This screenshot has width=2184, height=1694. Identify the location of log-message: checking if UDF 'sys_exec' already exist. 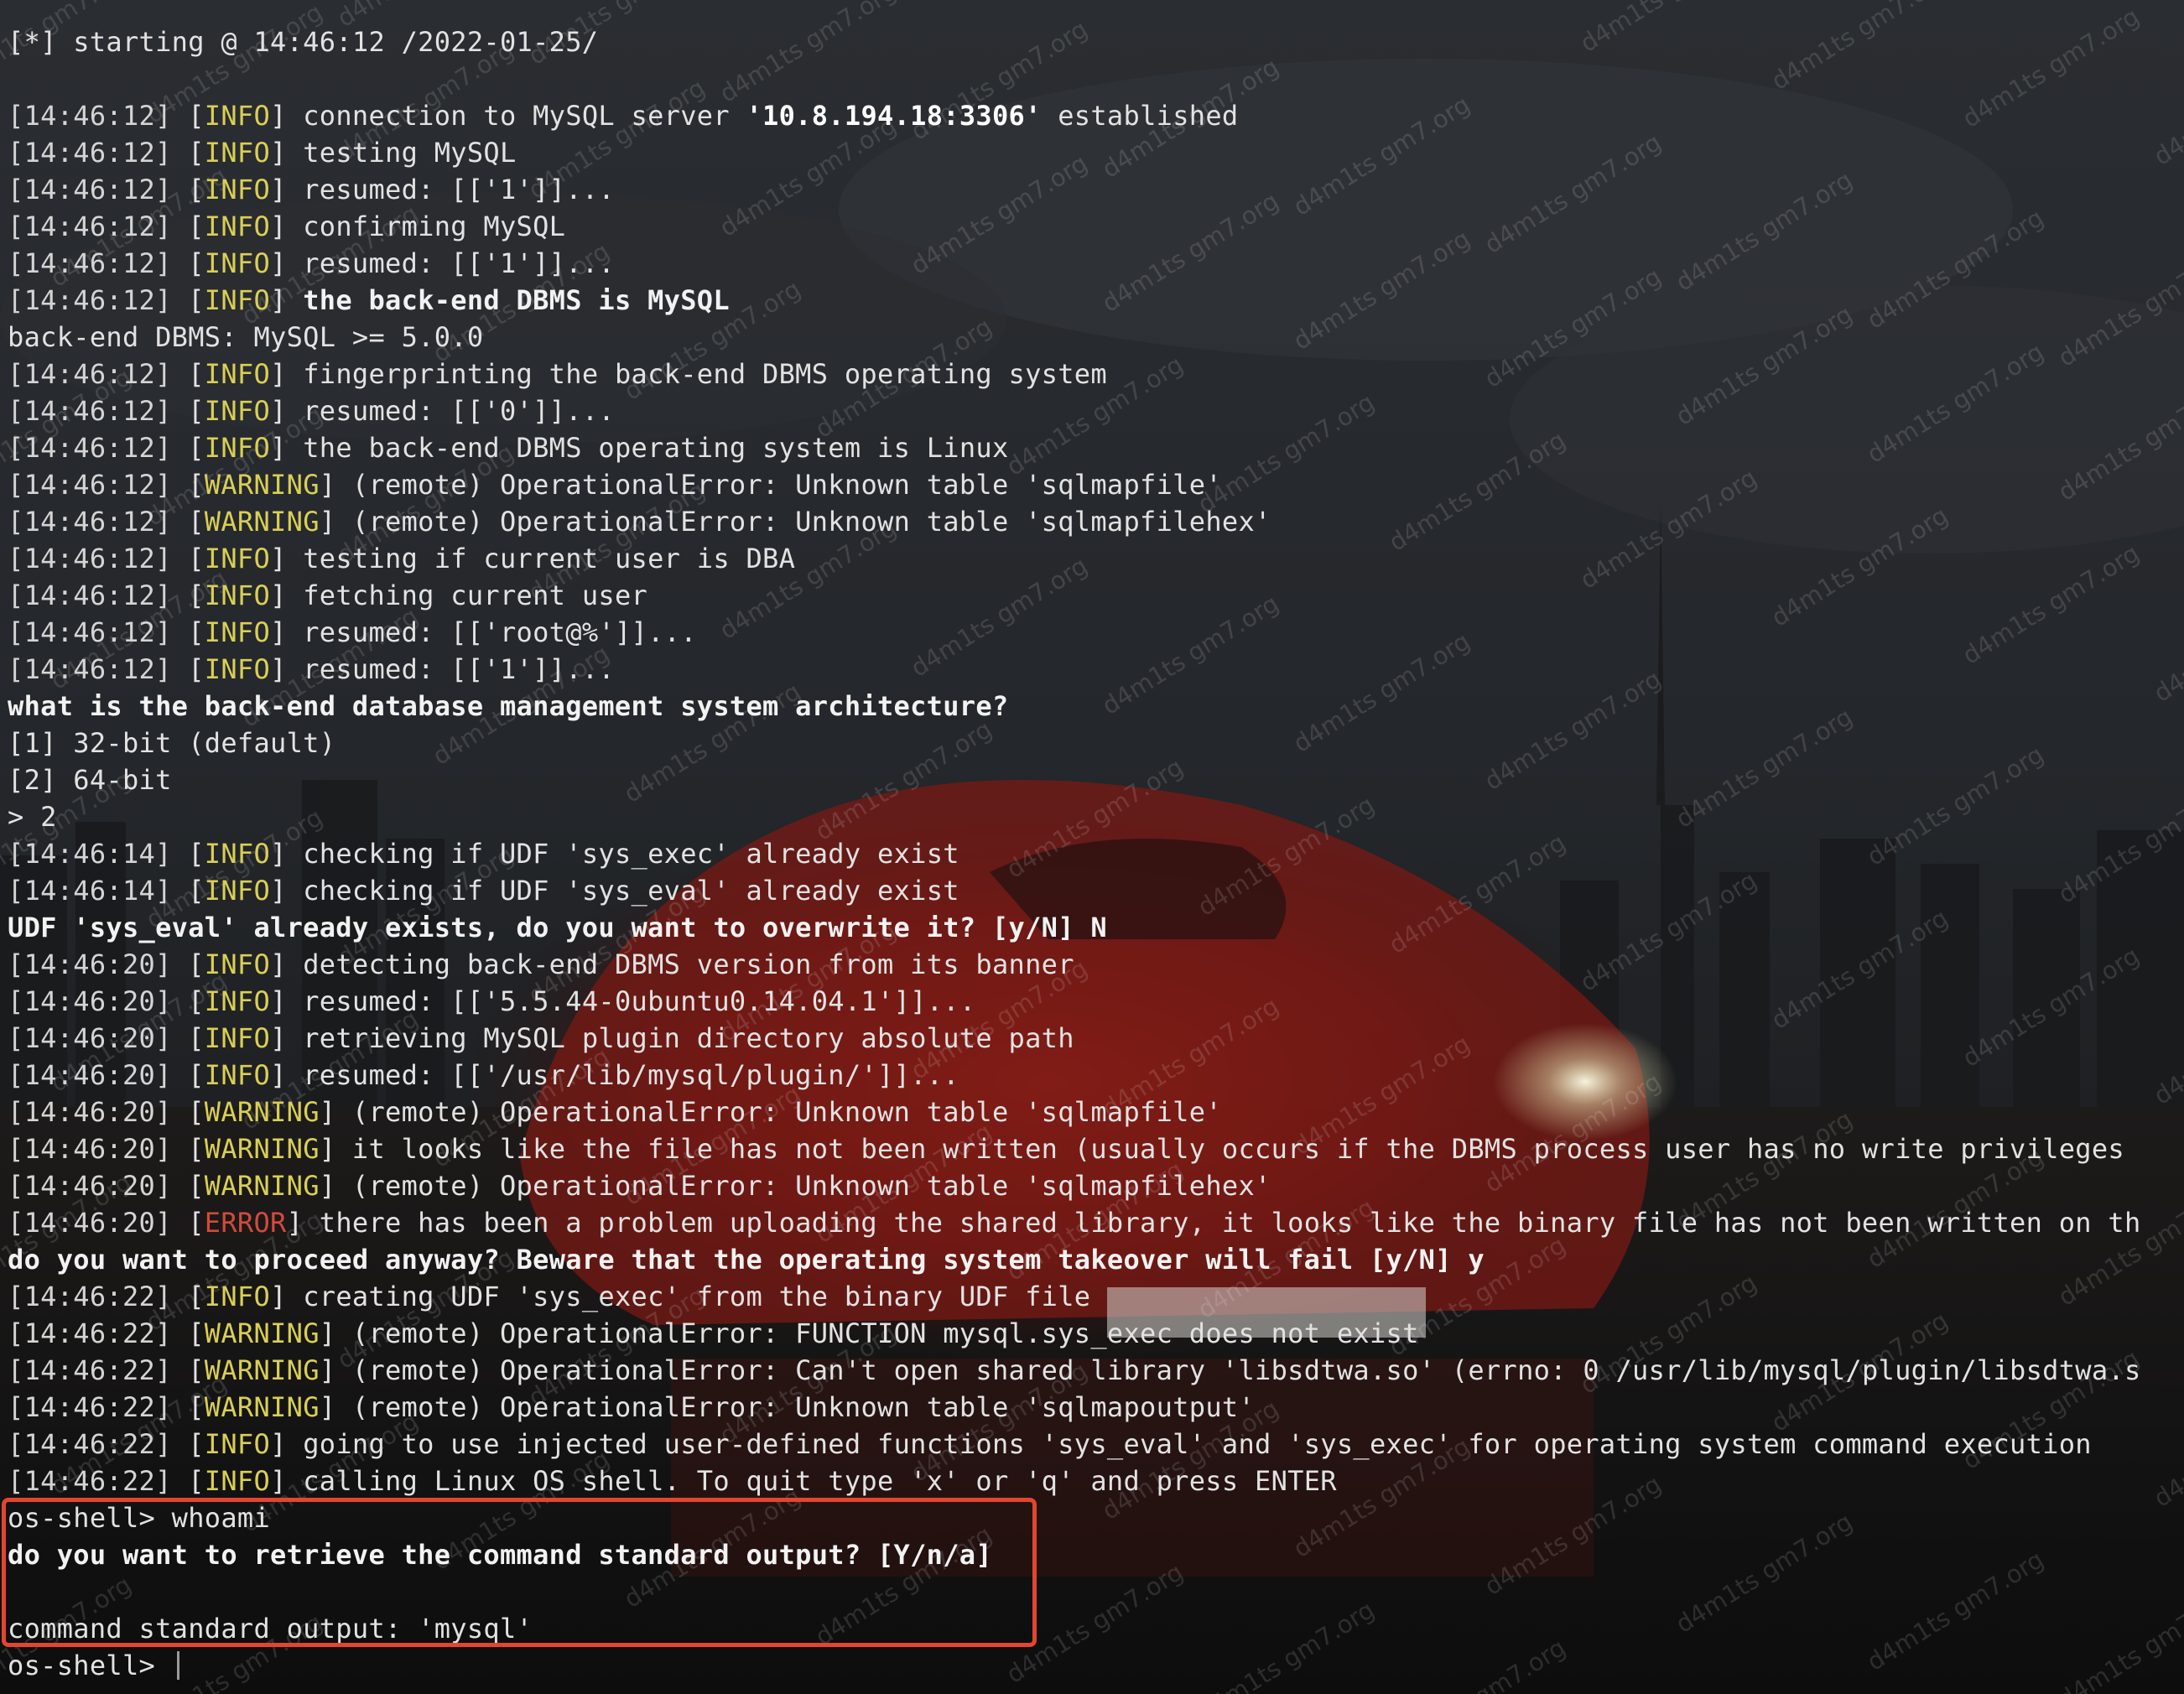
(631, 854).